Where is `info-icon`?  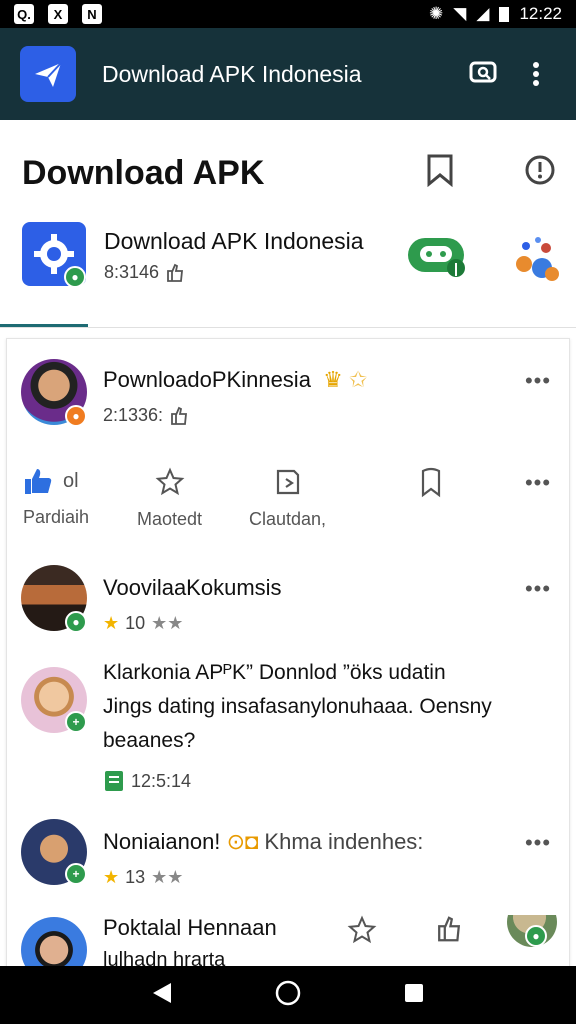 info-icon is located at coordinates (540, 170).